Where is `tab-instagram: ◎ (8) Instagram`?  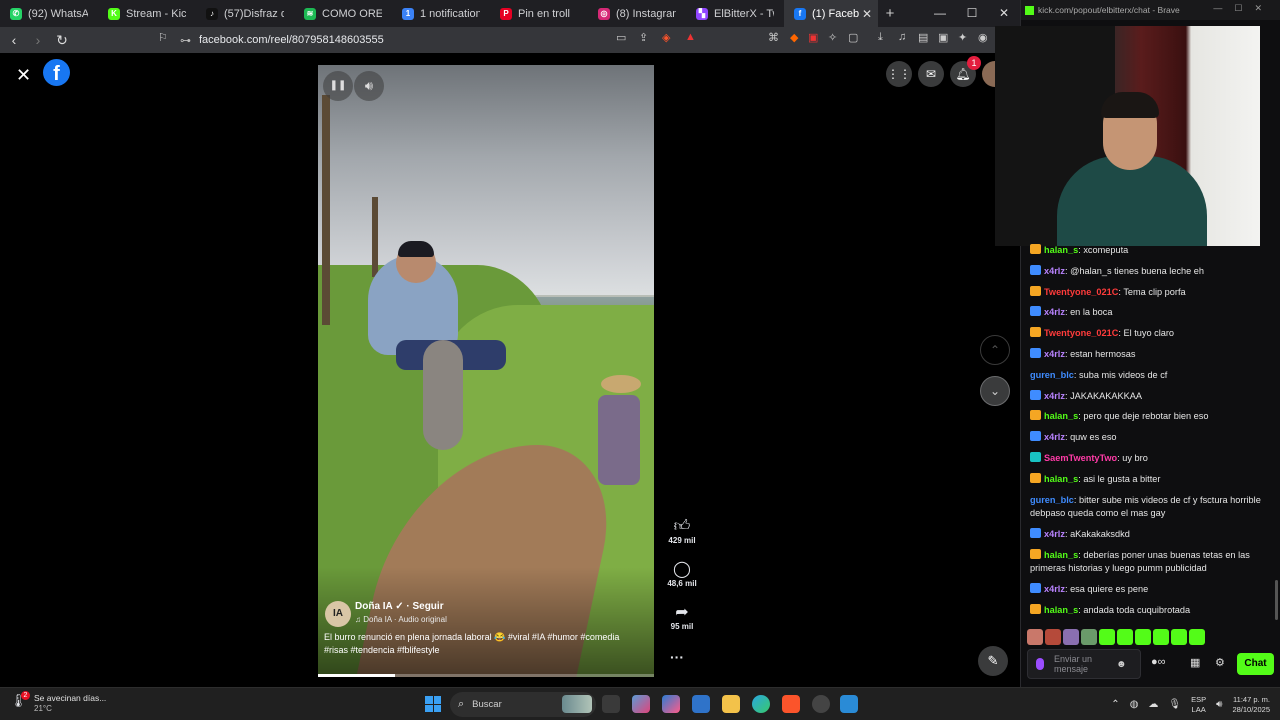 tab-instagram: ◎ (8) Instagram is located at coordinates (637, 13).